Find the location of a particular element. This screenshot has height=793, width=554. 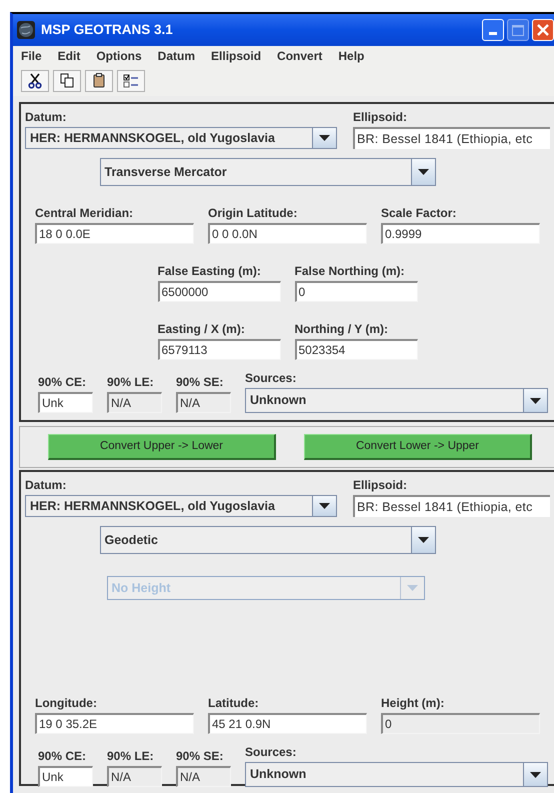

field-label: False Easting (m): is located at coordinates (210, 271).